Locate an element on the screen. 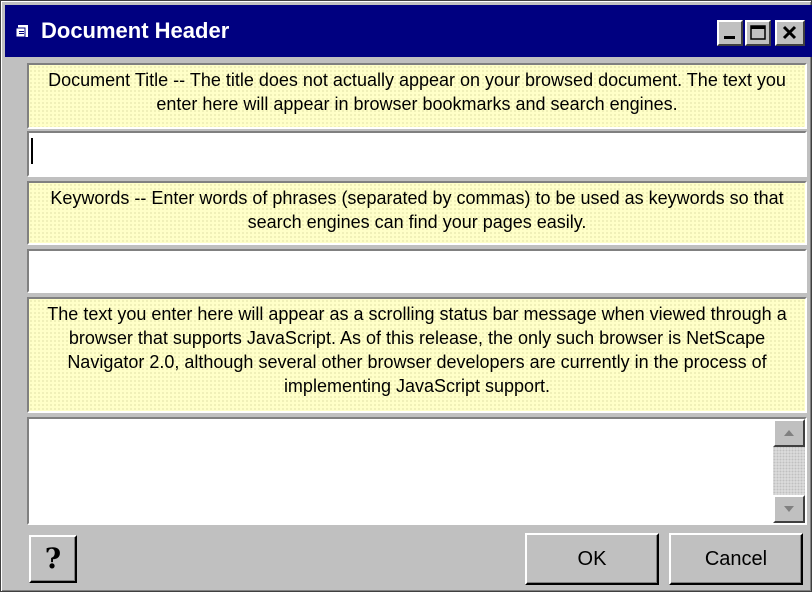  help-button: ? is located at coordinates (53, 559).